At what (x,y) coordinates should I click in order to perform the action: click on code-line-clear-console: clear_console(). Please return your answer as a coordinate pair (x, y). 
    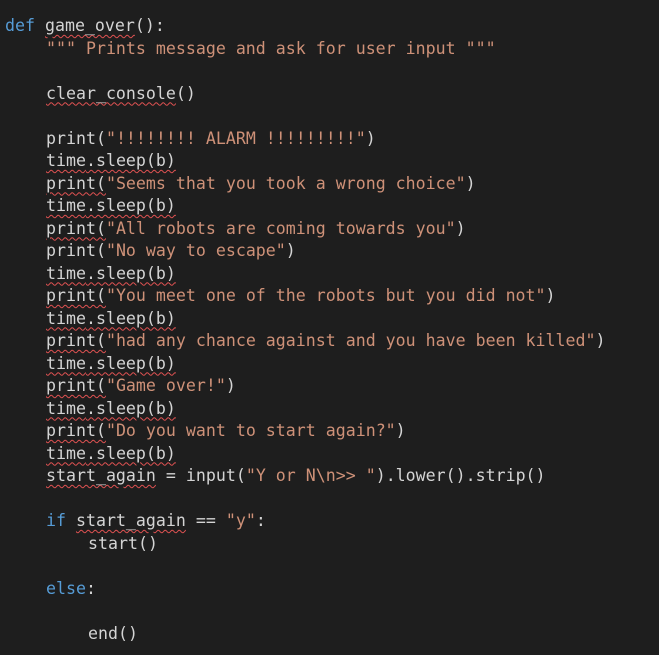
    Looking at the image, I should click on (329, 94).